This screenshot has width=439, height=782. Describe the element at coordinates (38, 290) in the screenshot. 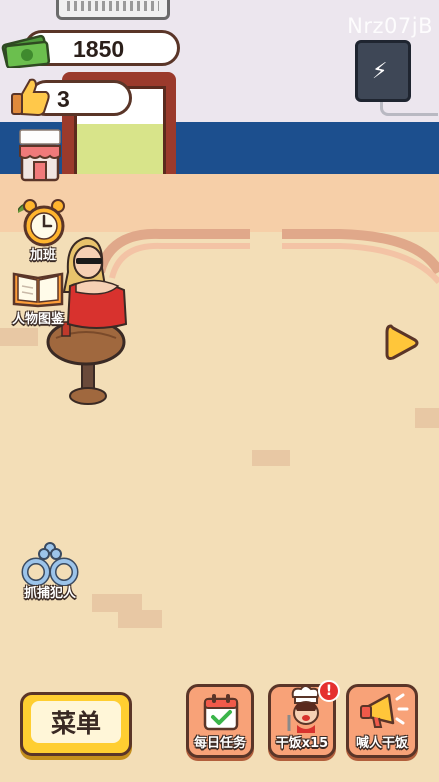

I see `book-icon` at that location.